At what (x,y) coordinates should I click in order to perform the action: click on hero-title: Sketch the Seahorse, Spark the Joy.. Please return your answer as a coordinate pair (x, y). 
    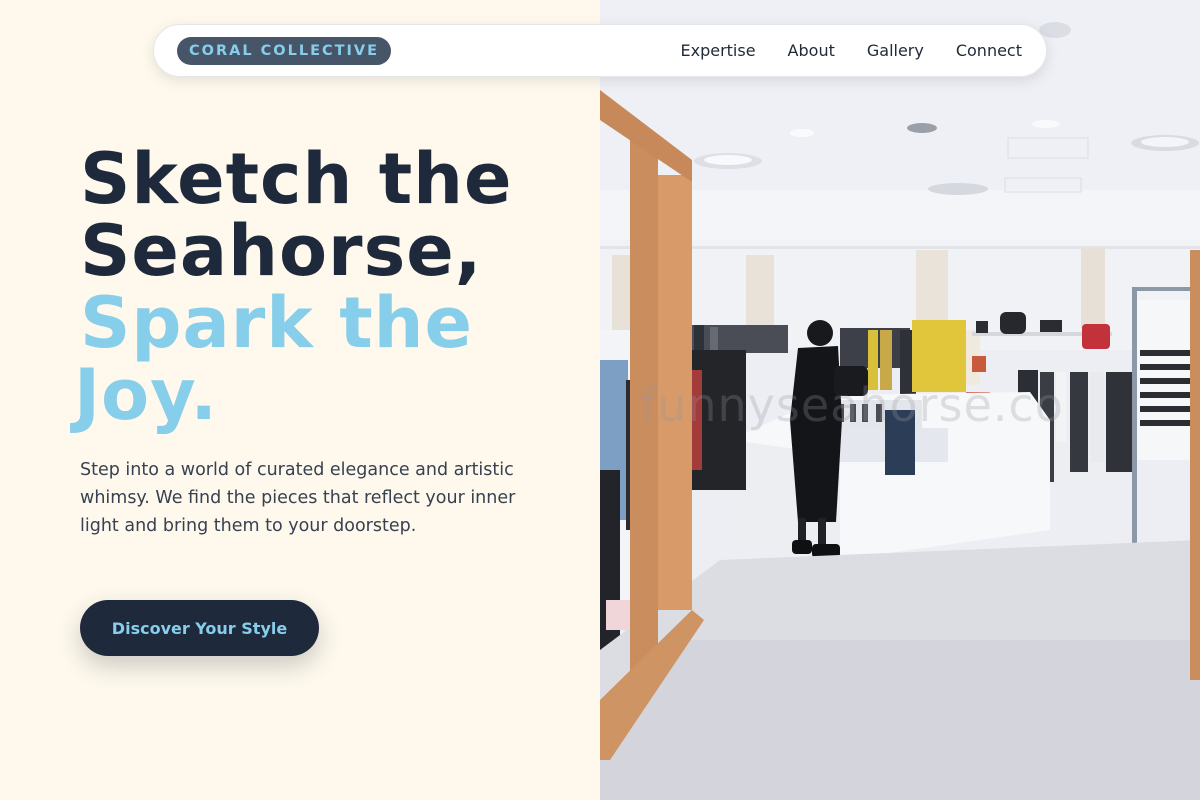
    Looking at the image, I should click on (293, 284).